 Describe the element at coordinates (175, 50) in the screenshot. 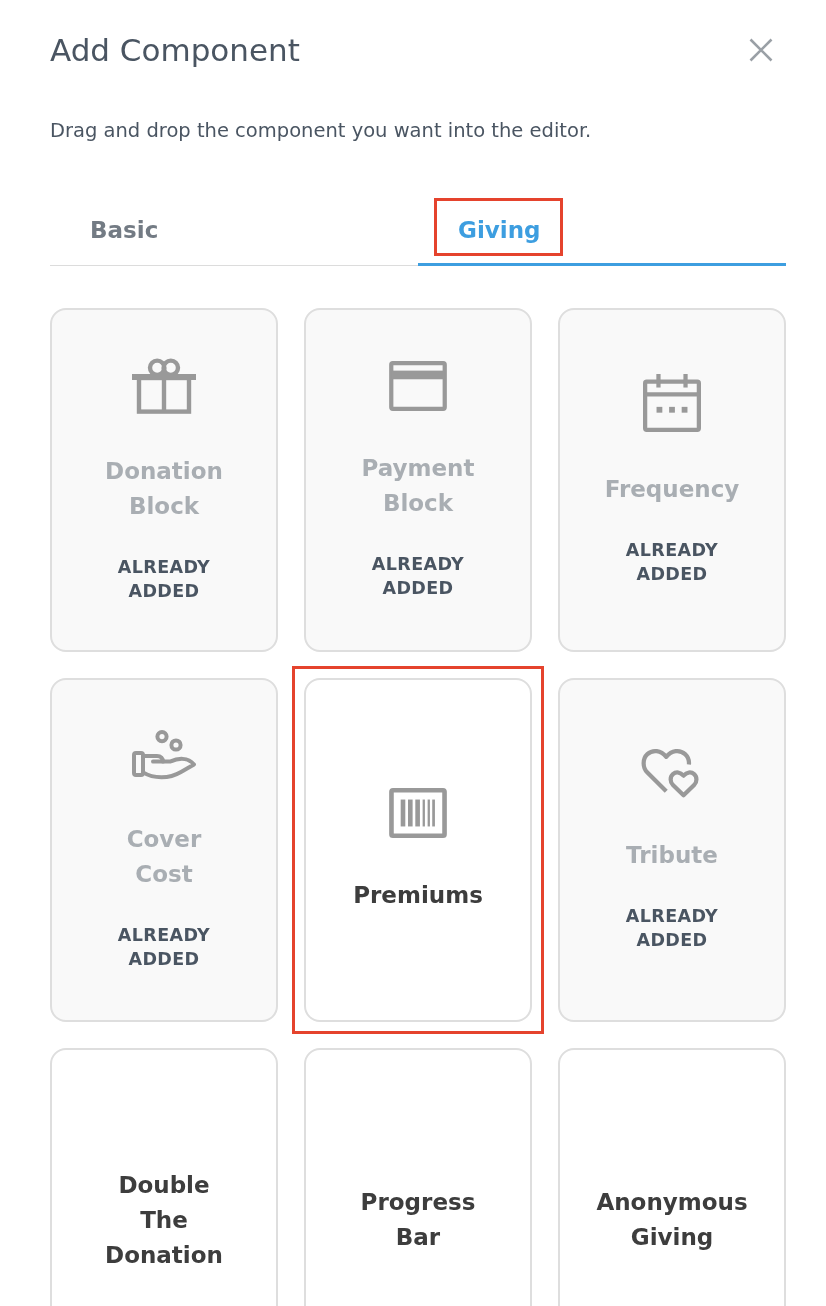

I see `dialog-title: Add Component` at that location.